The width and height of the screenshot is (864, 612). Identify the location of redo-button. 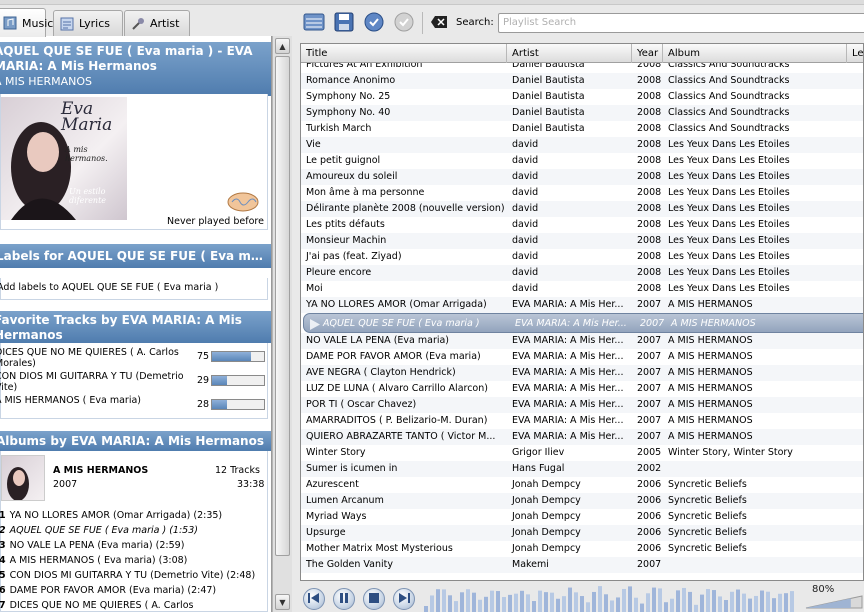
(404, 23).